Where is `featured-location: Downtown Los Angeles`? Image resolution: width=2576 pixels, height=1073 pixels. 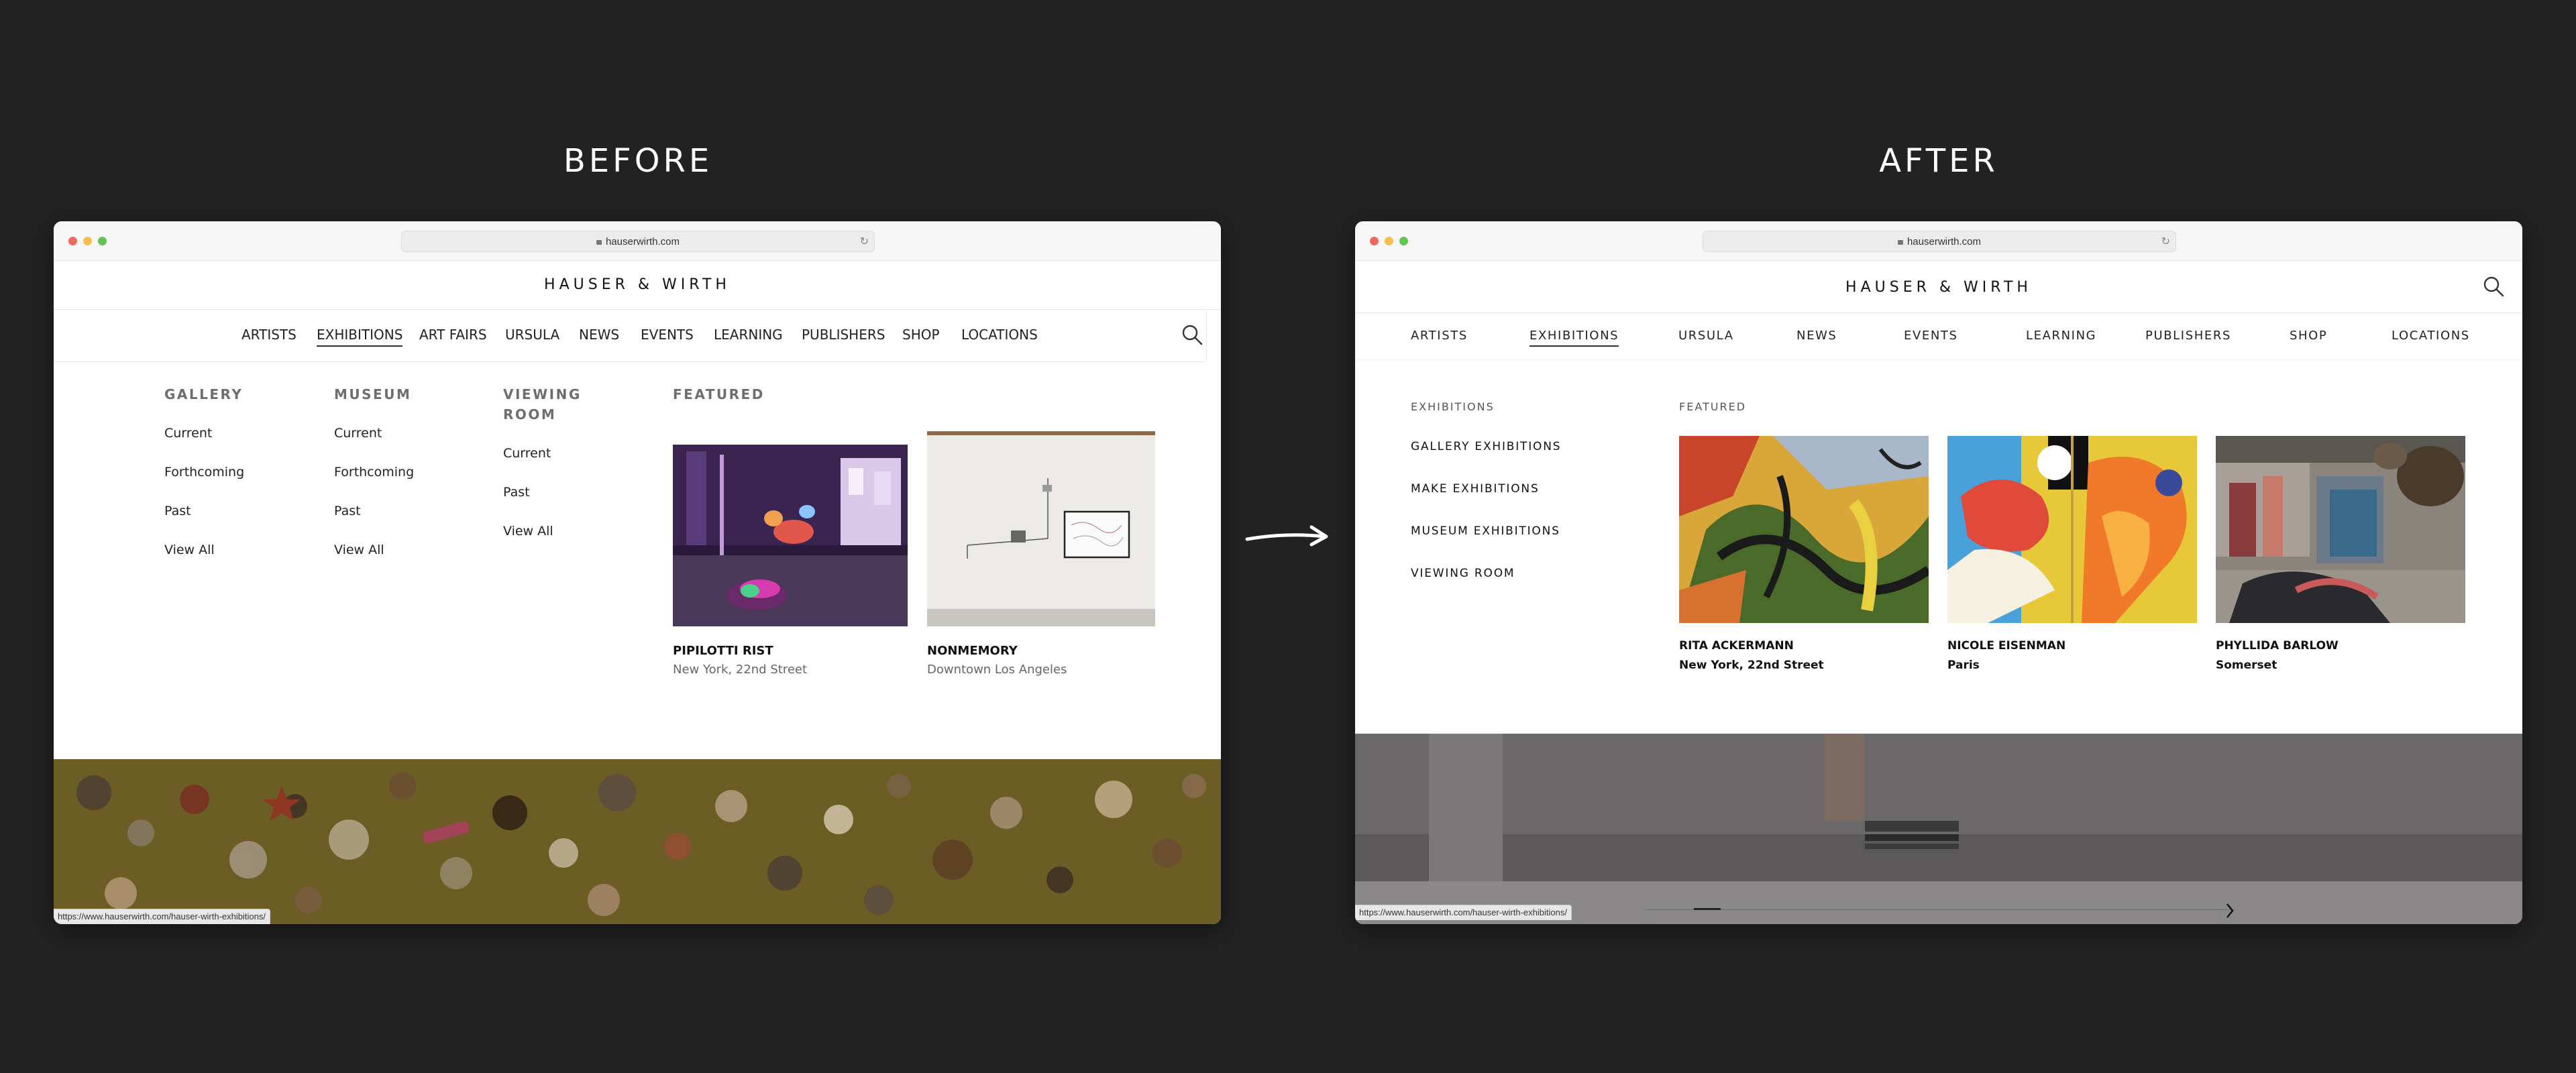 featured-location: Downtown Los Angeles is located at coordinates (997, 670).